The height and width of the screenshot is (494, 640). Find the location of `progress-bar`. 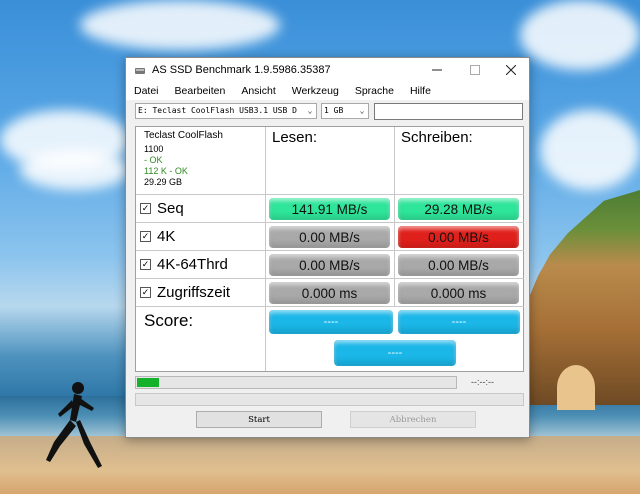

progress-bar is located at coordinates (296, 382).